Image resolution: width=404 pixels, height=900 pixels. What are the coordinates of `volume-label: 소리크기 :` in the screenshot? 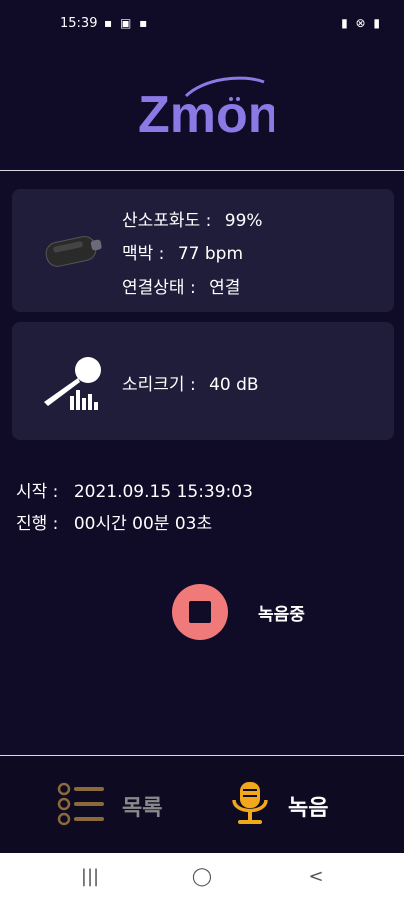 It's located at (159, 385).